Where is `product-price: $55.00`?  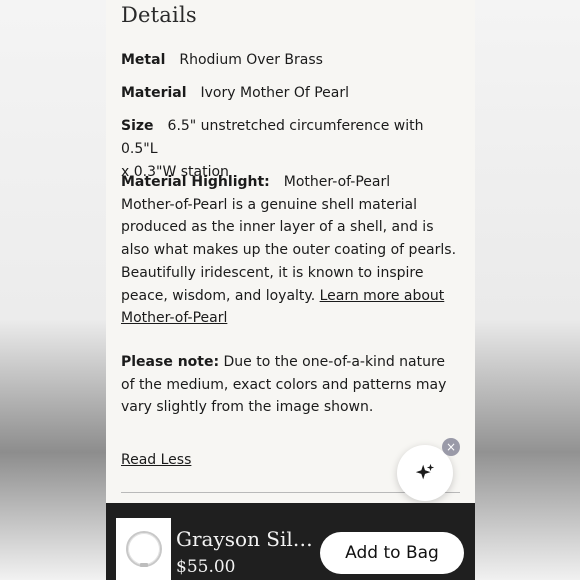
product-price: $55.00 is located at coordinates (206, 567).